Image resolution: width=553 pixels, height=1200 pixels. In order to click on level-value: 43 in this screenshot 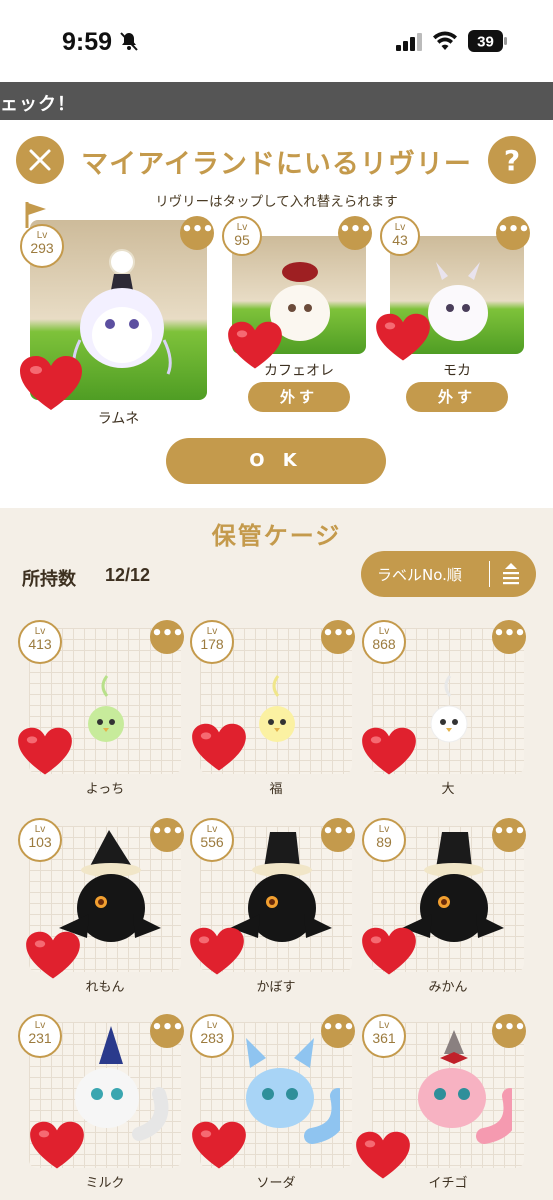, I will do `click(400, 240)`.